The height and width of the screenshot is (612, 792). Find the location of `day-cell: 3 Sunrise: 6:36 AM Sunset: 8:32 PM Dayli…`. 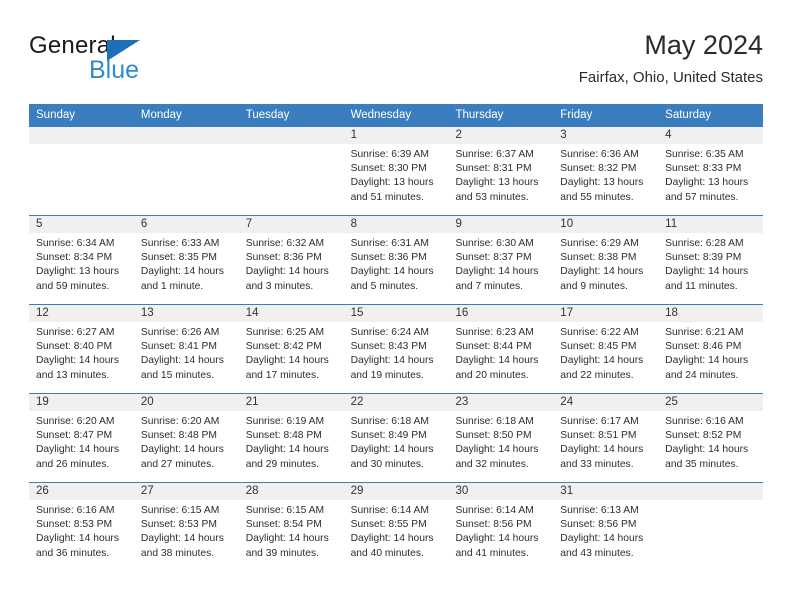

day-cell: 3 Sunrise: 6:36 AM Sunset: 8:32 PM Dayli… is located at coordinates (606, 171).